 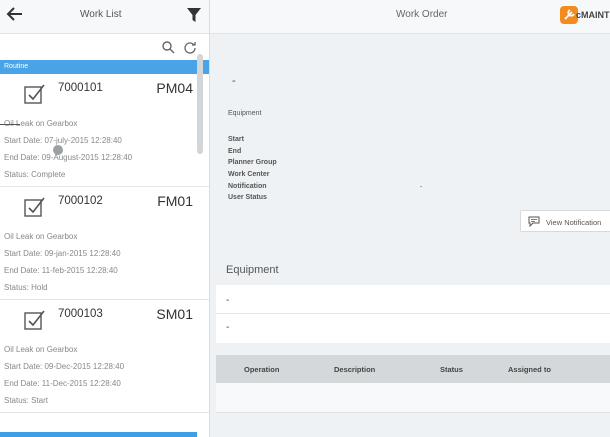 I want to click on work-order-number: 7000101, so click(x=80, y=88).